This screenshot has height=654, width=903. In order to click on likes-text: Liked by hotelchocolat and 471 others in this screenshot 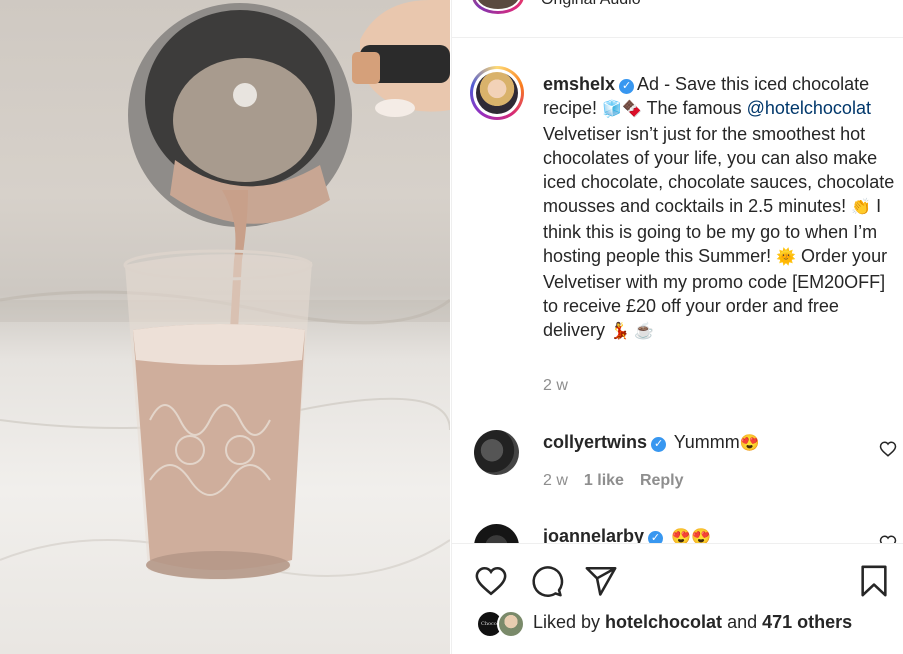, I will do `click(692, 622)`.